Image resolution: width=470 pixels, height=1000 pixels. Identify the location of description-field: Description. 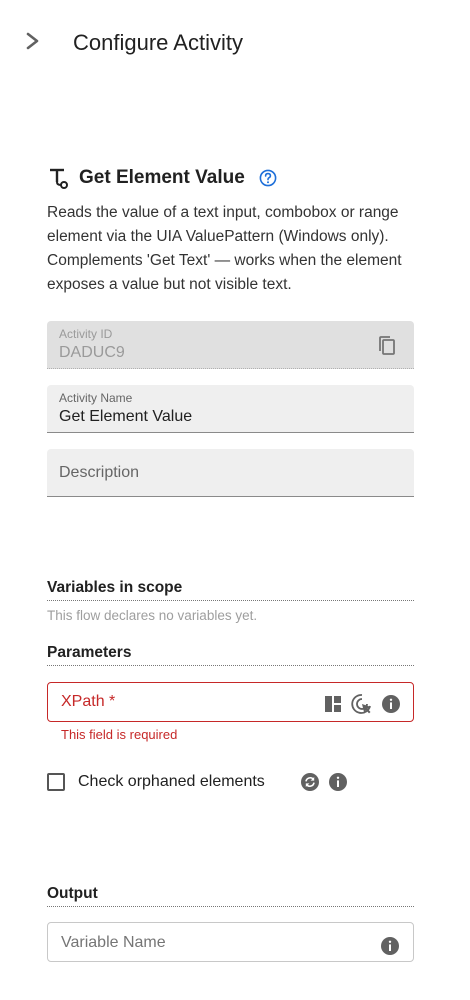
(230, 473).